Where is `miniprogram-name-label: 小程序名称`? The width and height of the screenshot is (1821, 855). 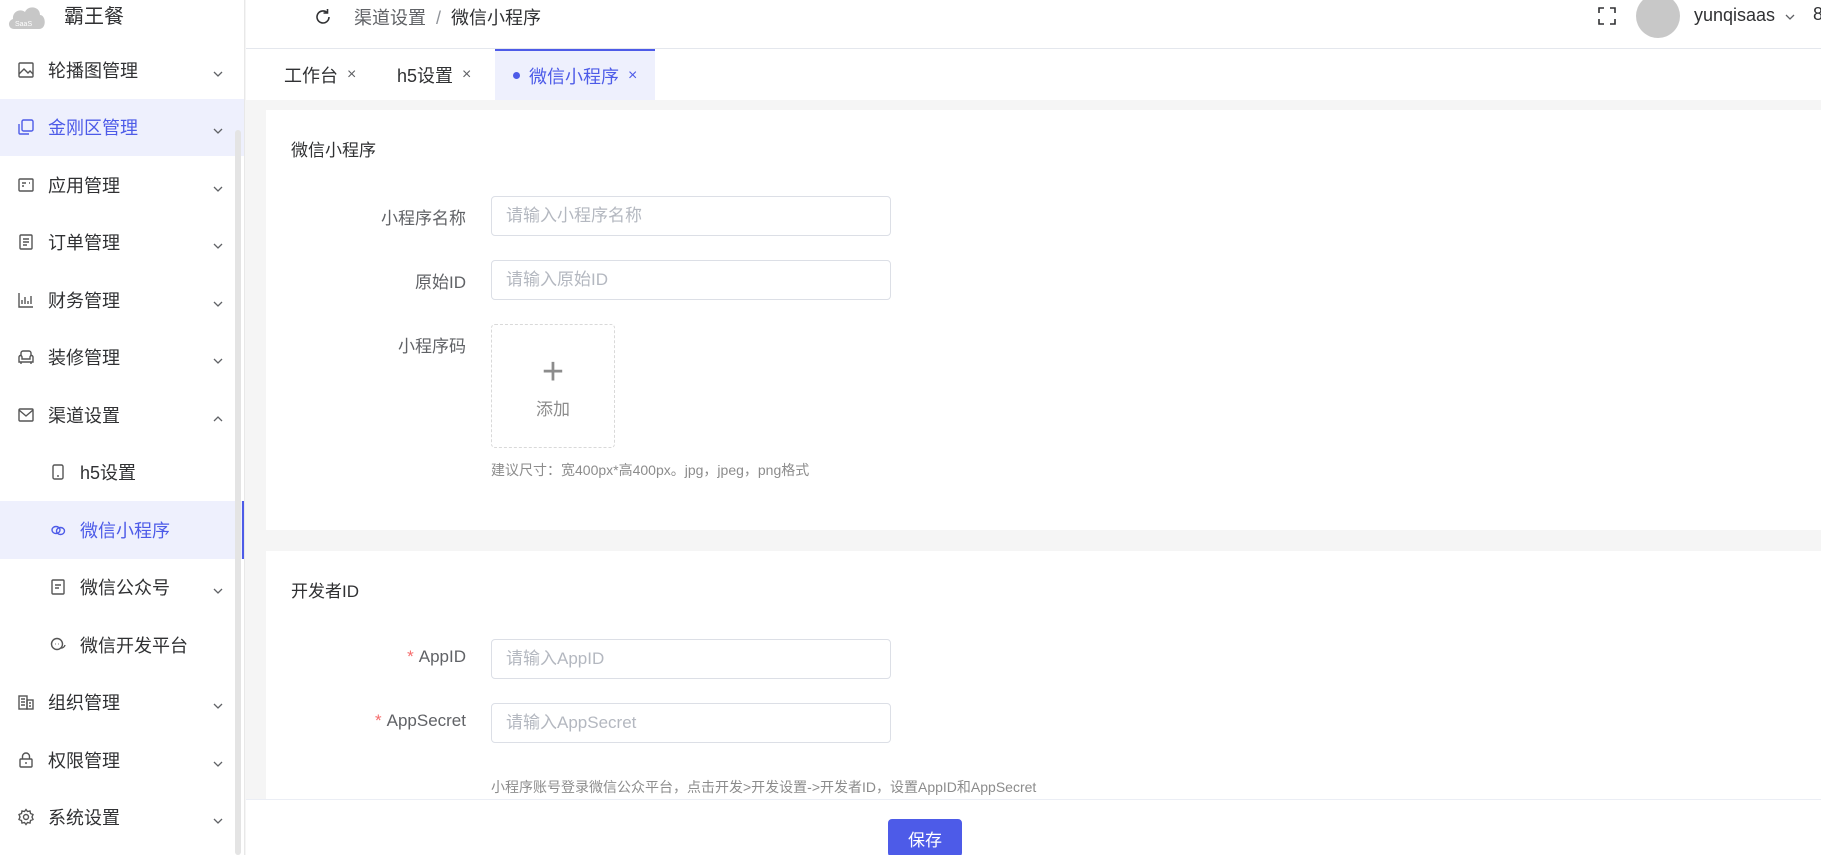 miniprogram-name-label: 小程序名称 is located at coordinates (423, 218).